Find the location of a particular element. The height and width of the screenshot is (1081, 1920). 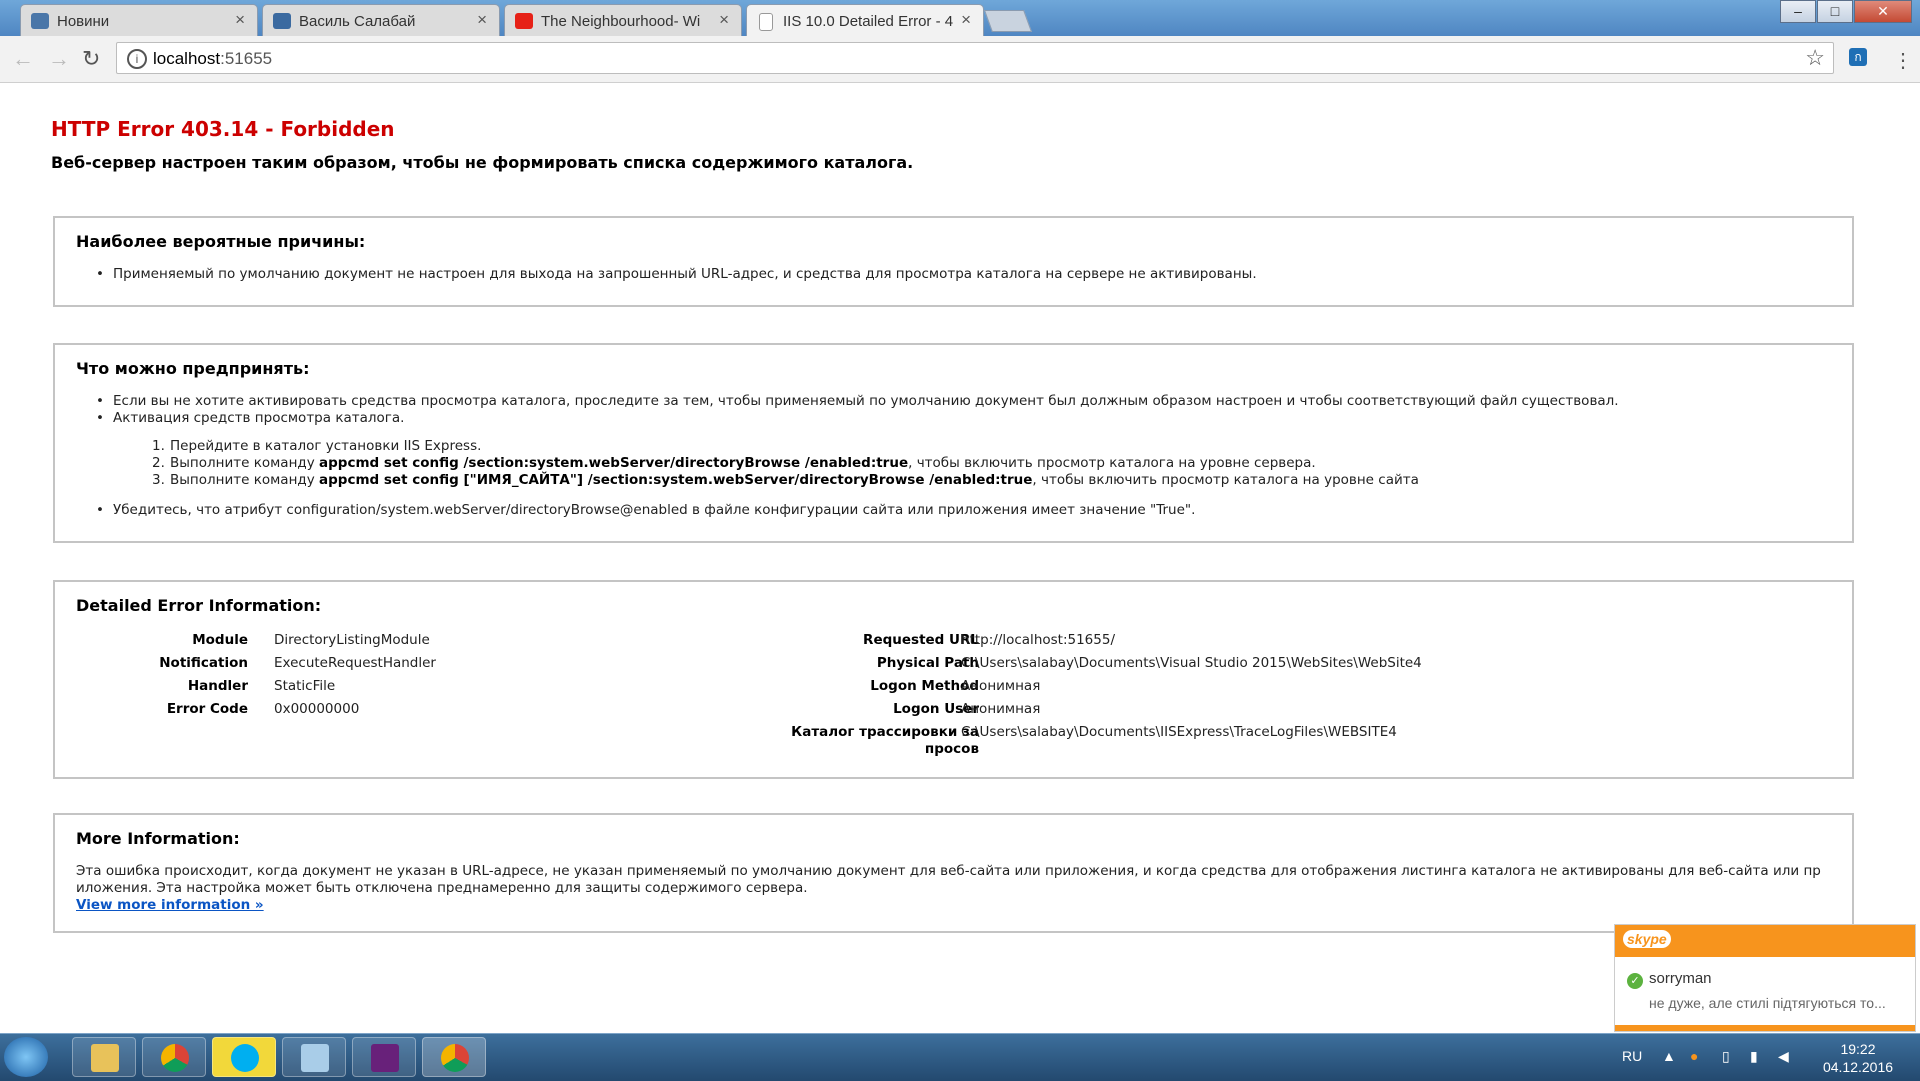

detail-label: Error Code is located at coordinates (207, 709).